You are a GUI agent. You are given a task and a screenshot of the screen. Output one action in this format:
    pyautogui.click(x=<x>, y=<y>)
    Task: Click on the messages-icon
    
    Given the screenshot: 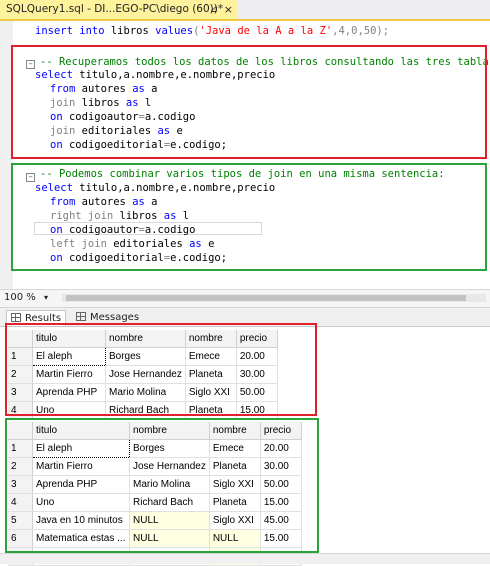 What is the action you would take?
    pyautogui.click(x=81, y=316)
    